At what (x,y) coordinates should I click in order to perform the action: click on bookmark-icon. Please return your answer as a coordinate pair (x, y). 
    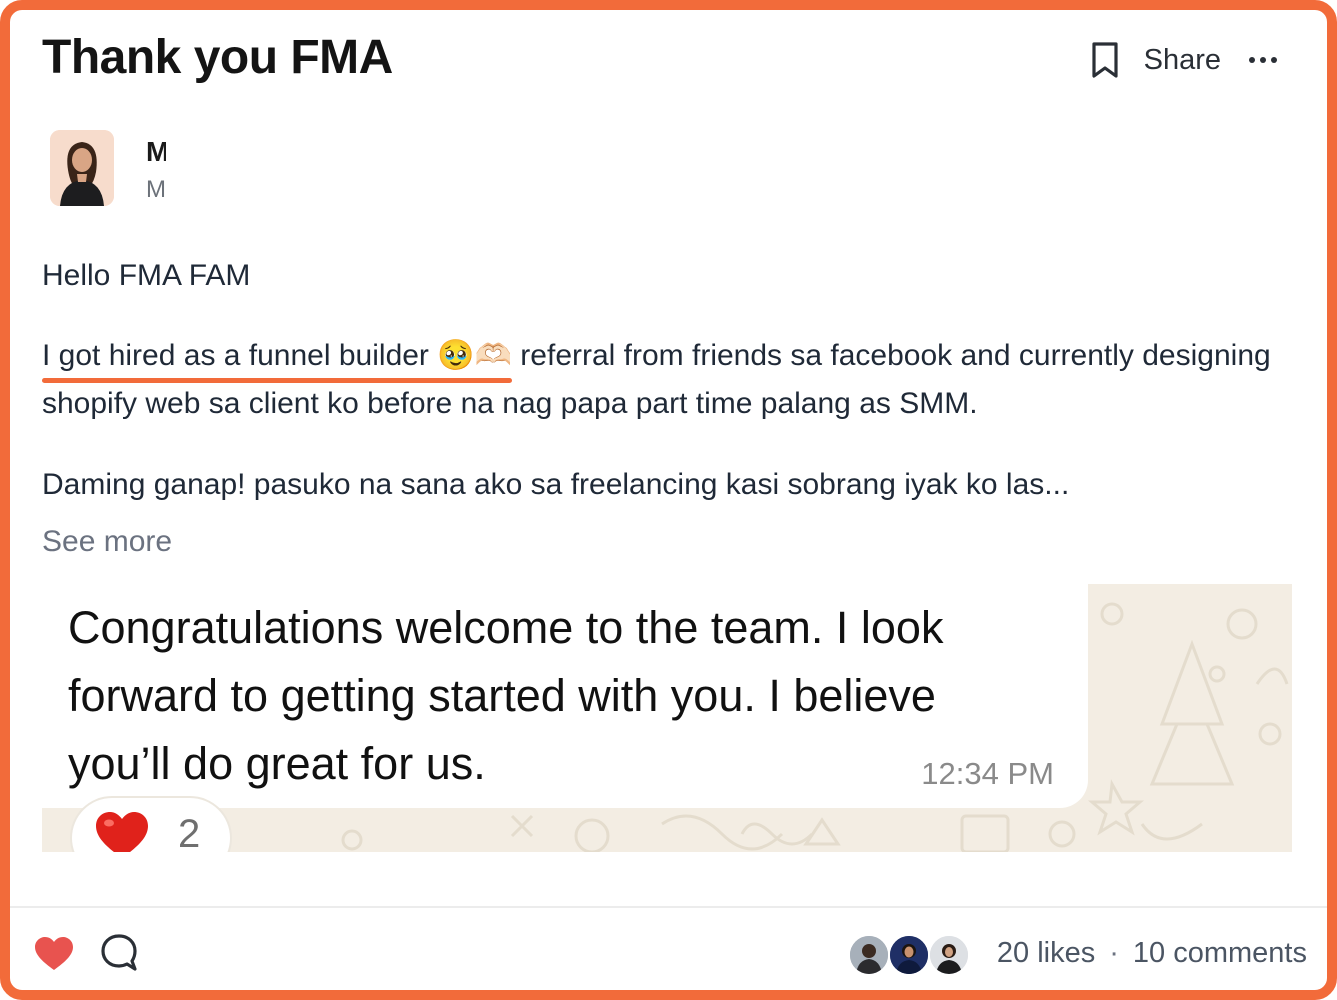
    Looking at the image, I should click on (1105, 60).